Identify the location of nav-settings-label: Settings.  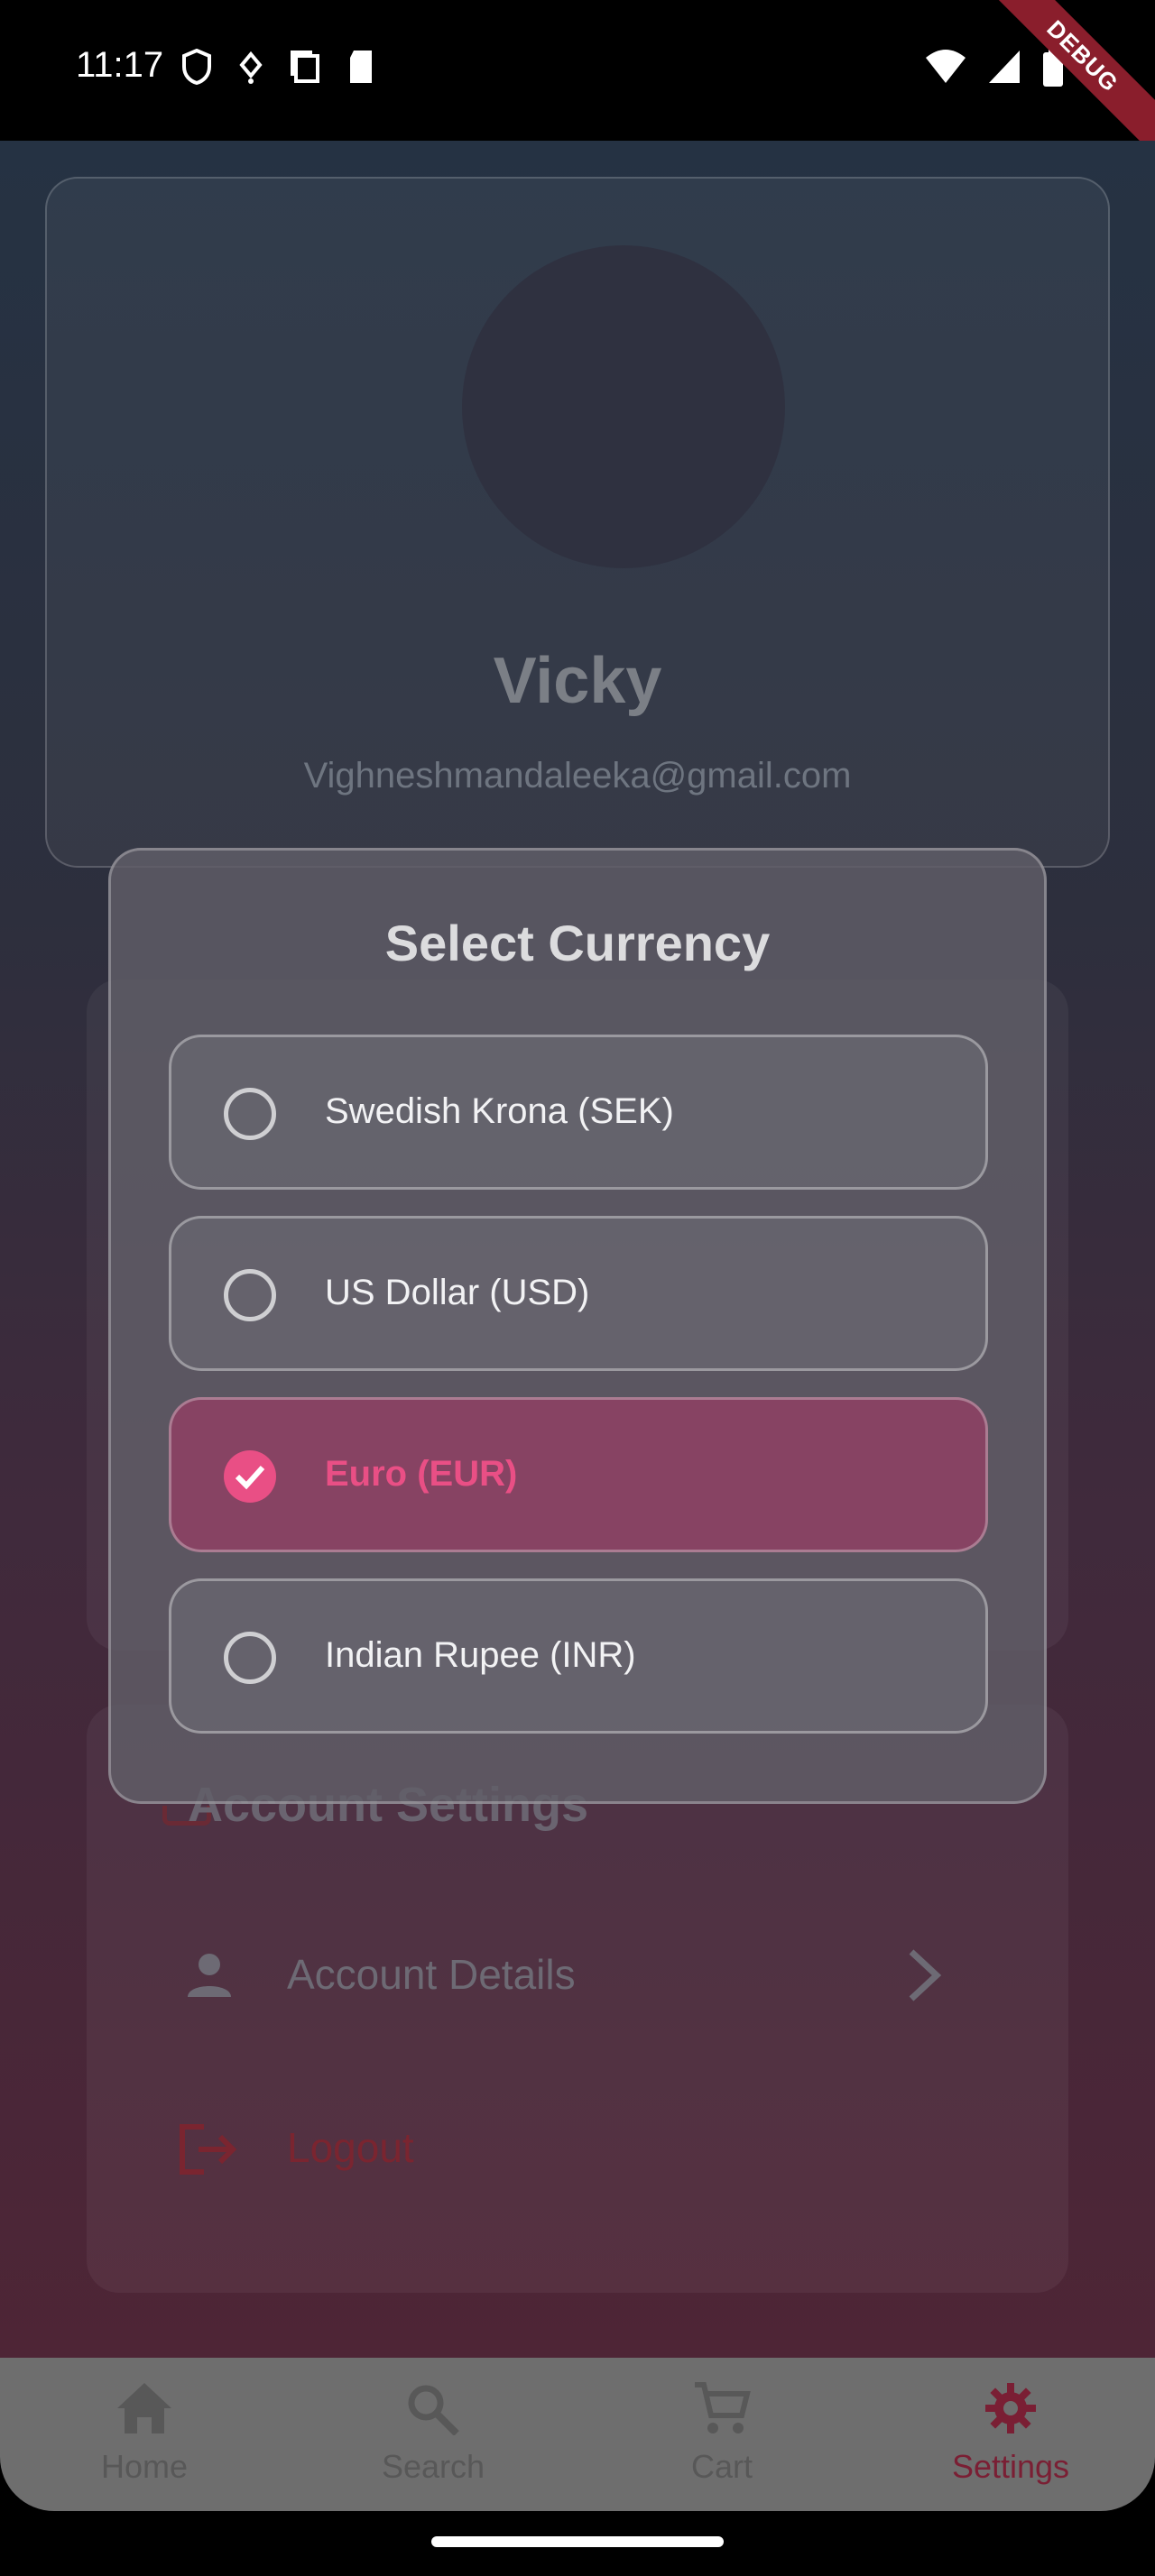
(1011, 2466).